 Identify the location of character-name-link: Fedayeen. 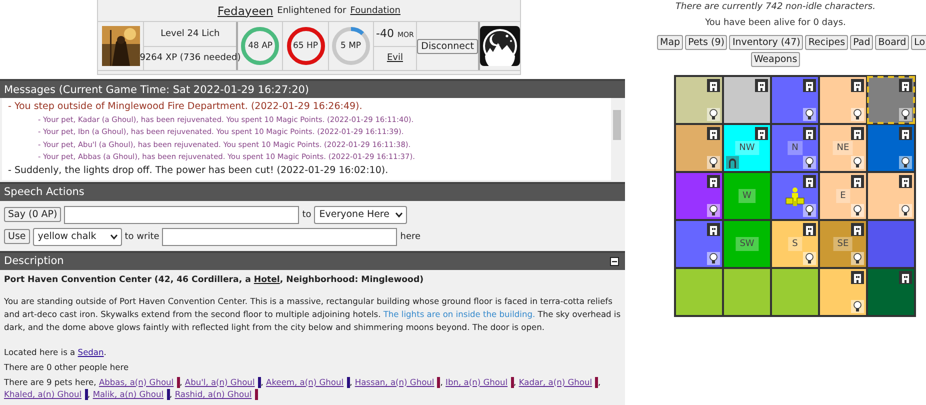
(246, 11).